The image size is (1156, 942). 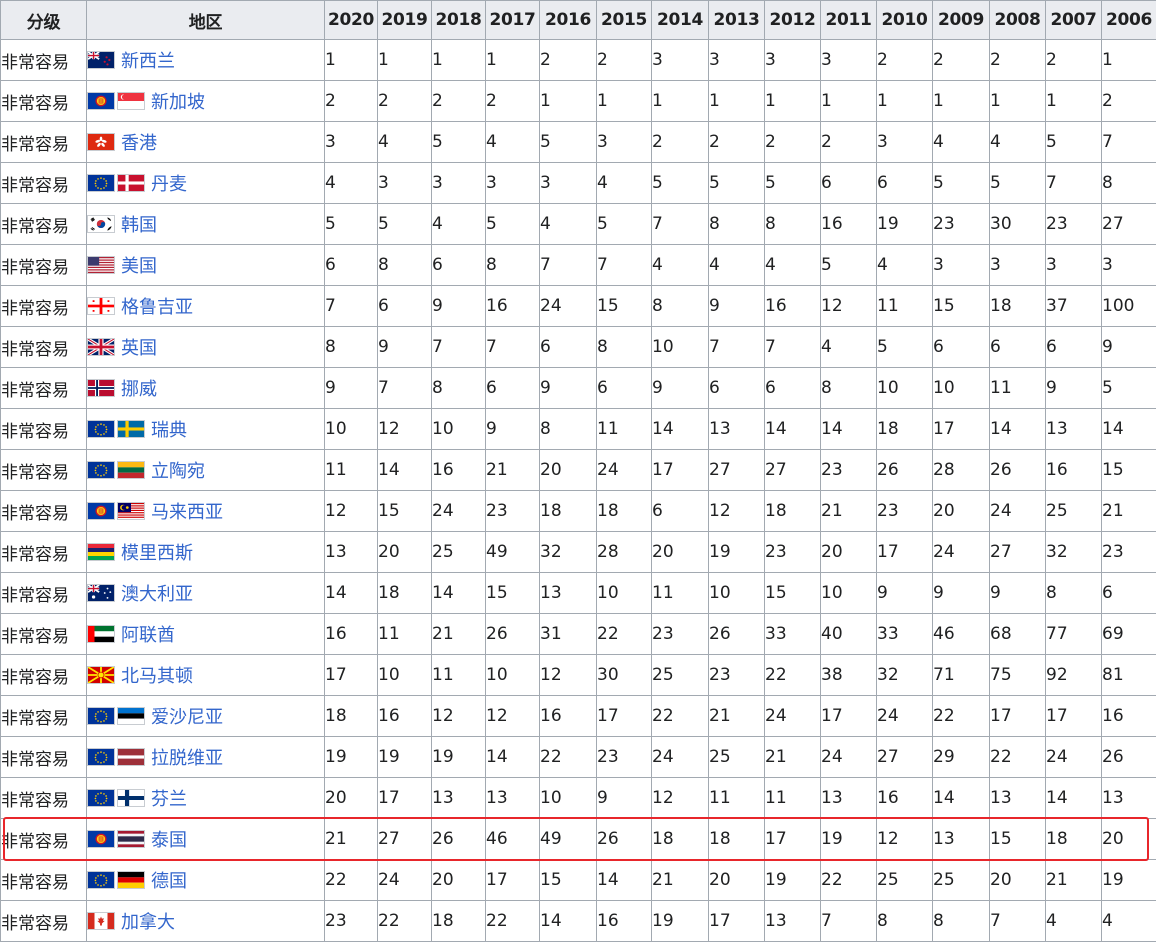 What do you see at coordinates (101, 634) in the screenshot?
I see `ae-flag-icon` at bounding box center [101, 634].